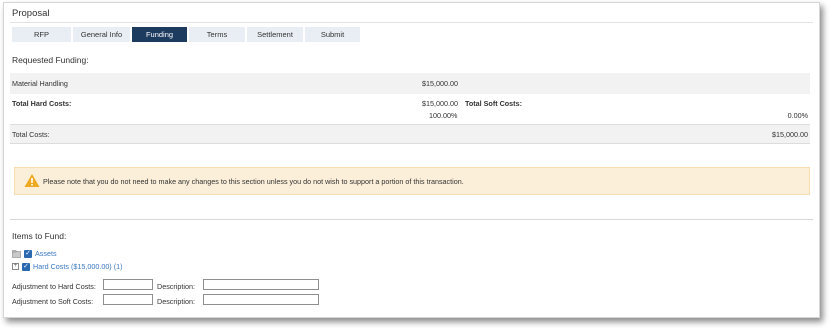 This screenshot has height=328, width=832. I want to click on hard-description-input, so click(261, 284).